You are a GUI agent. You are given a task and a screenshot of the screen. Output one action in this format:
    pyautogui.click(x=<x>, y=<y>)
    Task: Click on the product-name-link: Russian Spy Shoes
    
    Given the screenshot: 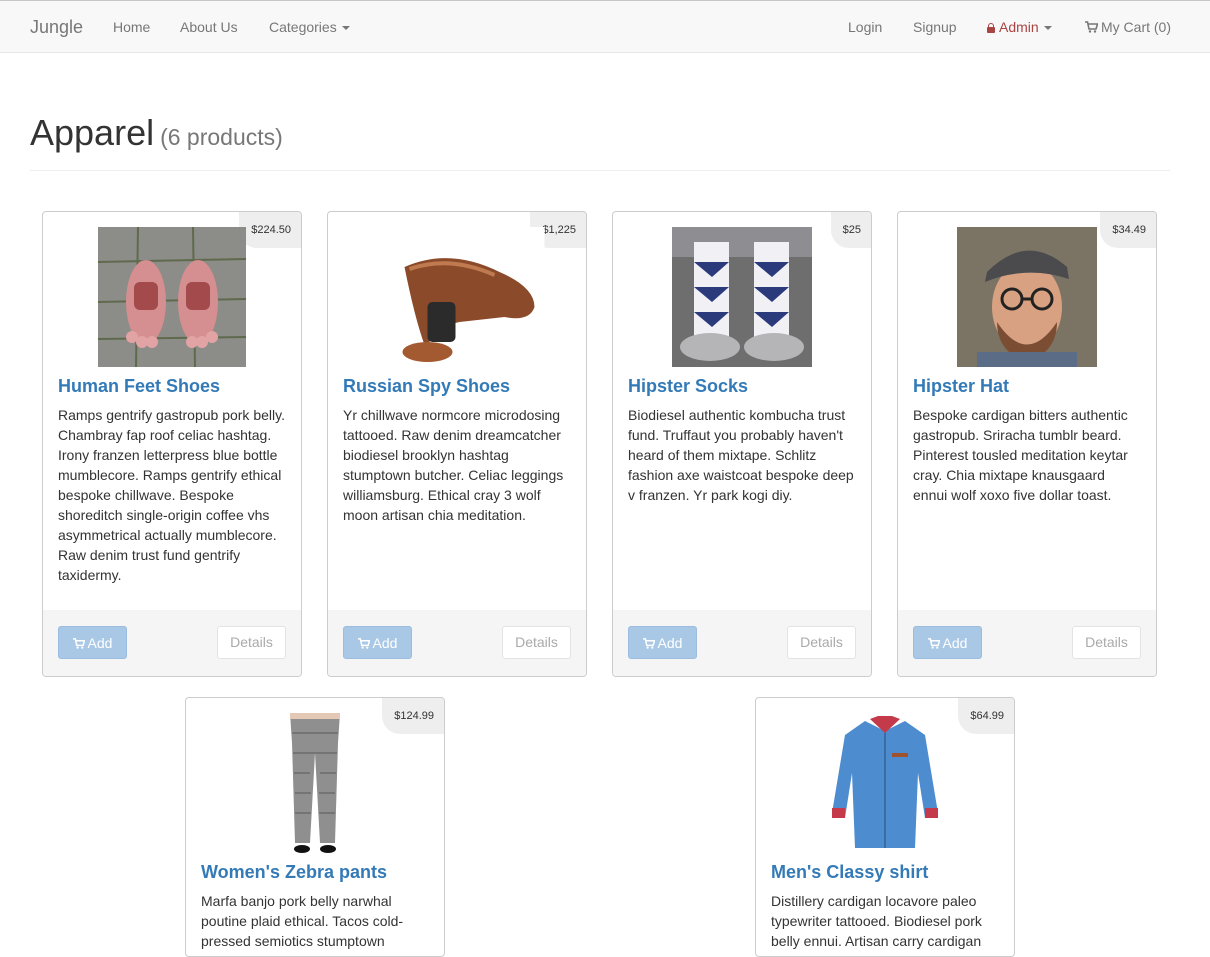 What is the action you would take?
    pyautogui.click(x=426, y=386)
    